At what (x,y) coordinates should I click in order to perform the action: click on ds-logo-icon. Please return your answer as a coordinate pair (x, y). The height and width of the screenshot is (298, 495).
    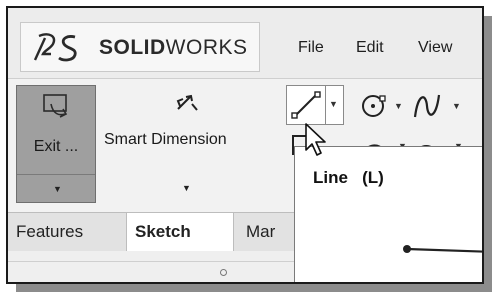
    Looking at the image, I should click on (55, 47).